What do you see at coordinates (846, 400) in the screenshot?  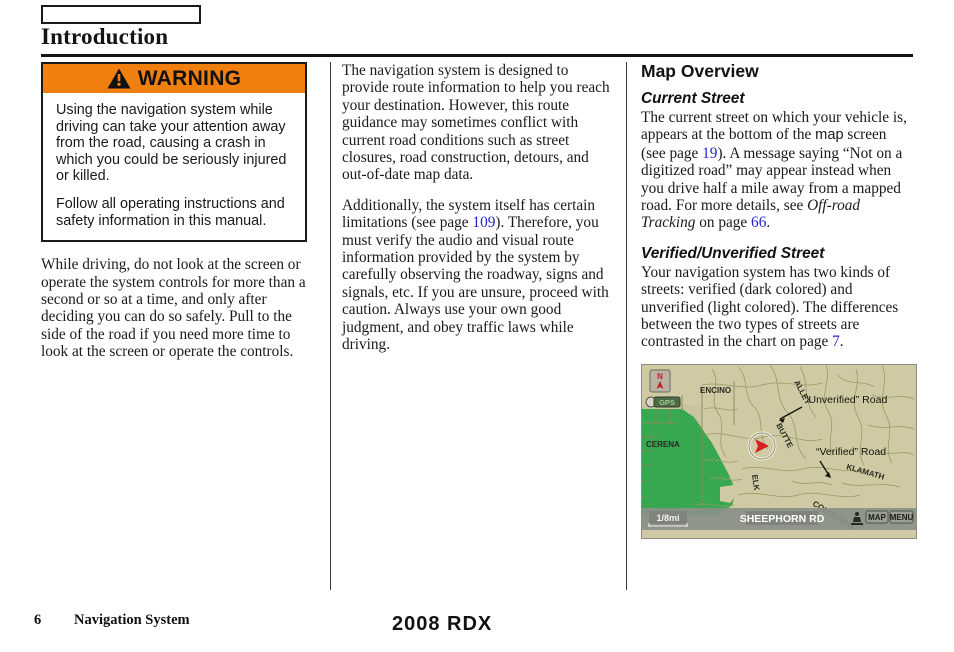 I see `svg-text: “Unverified” Road` at bounding box center [846, 400].